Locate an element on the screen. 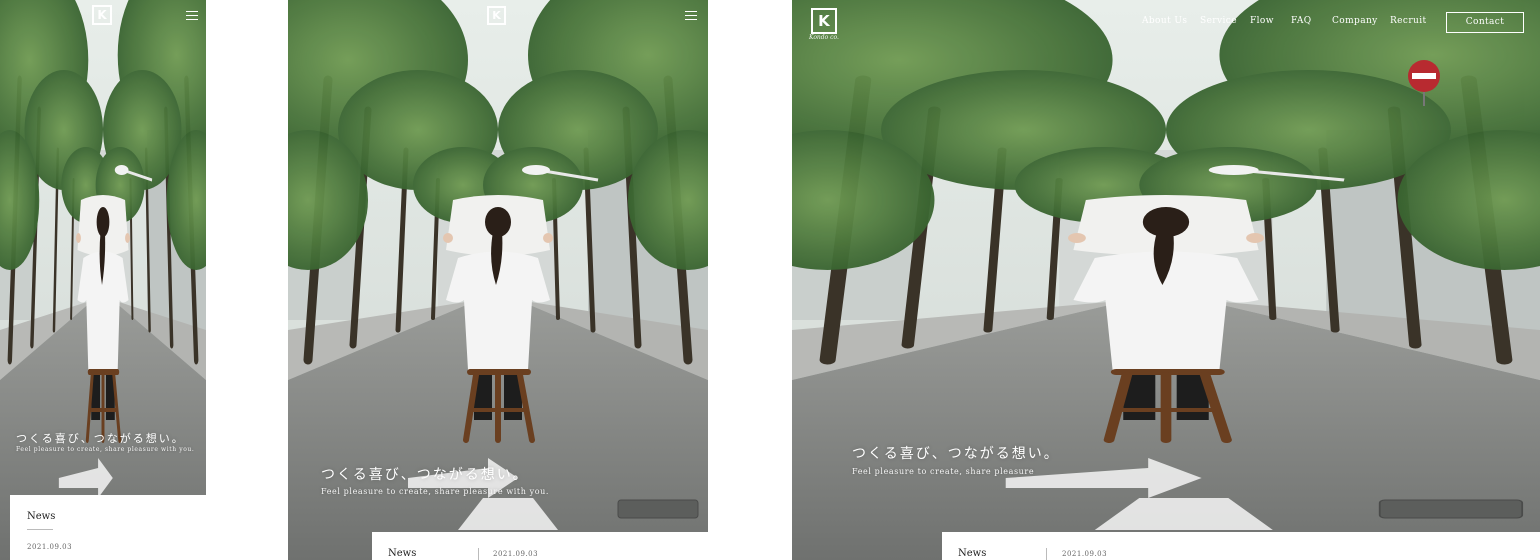 The width and height of the screenshot is (1540, 560). hero-photo is located at coordinates (103, 280).